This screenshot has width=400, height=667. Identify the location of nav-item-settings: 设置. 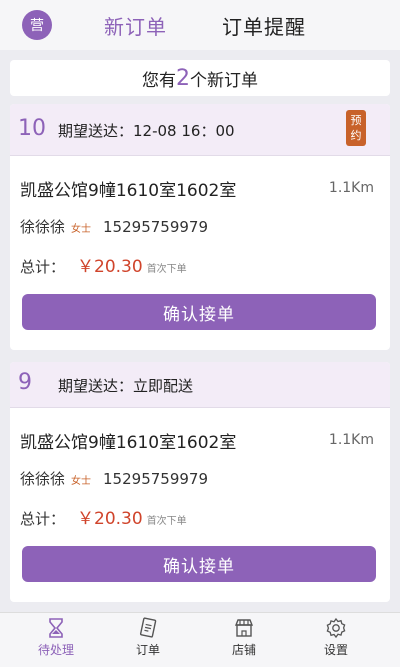
(336, 637).